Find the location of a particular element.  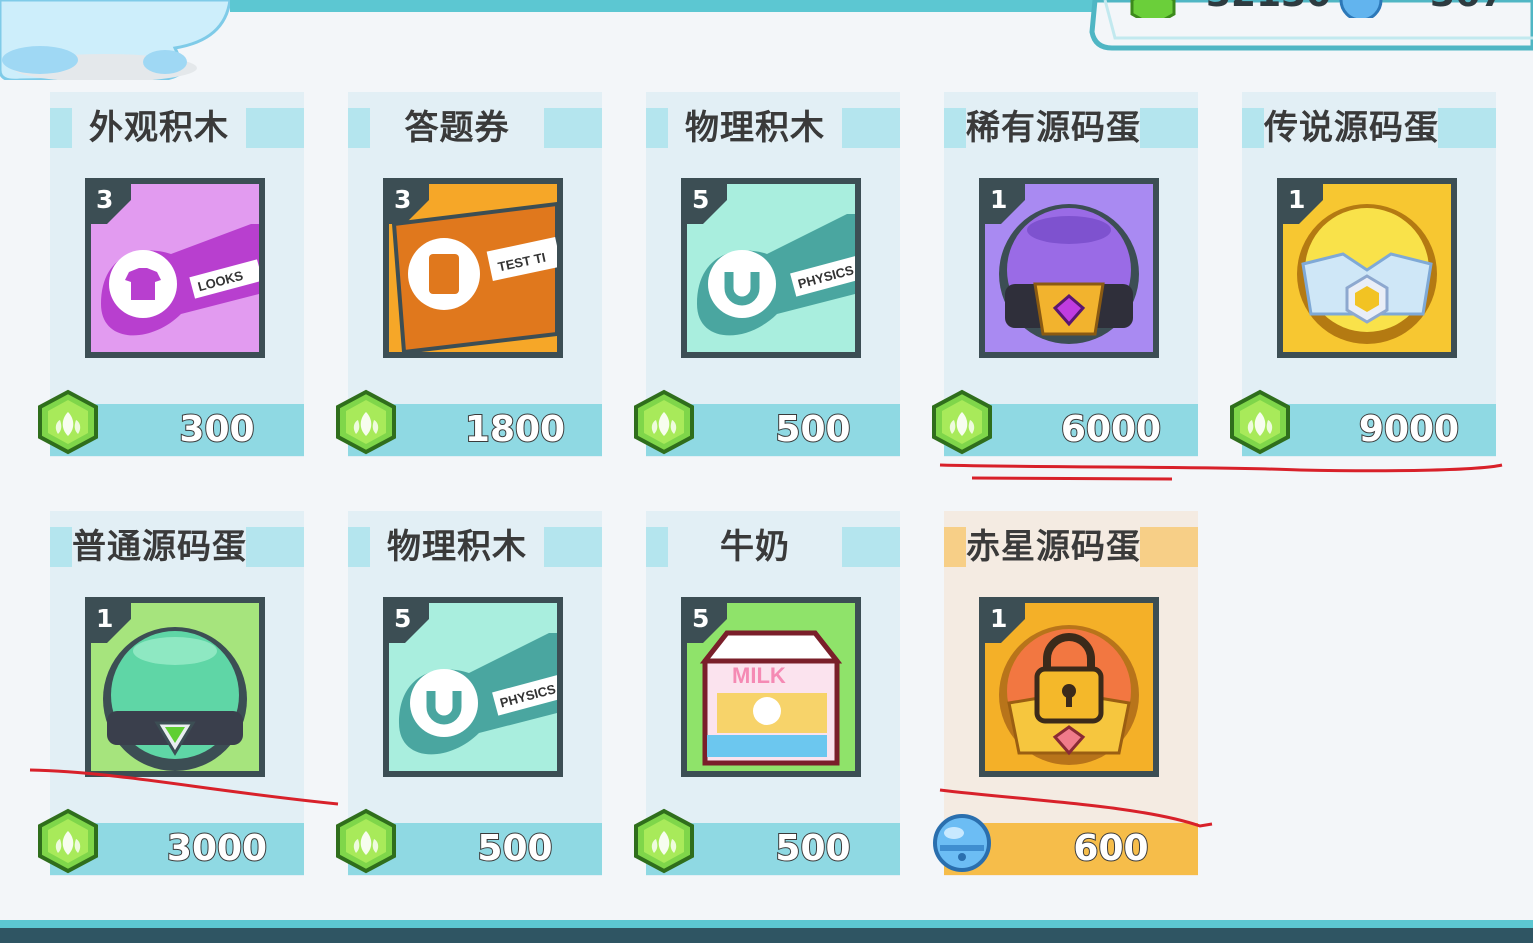

milk-icon: MILK 5 is located at coordinates (771, 687).